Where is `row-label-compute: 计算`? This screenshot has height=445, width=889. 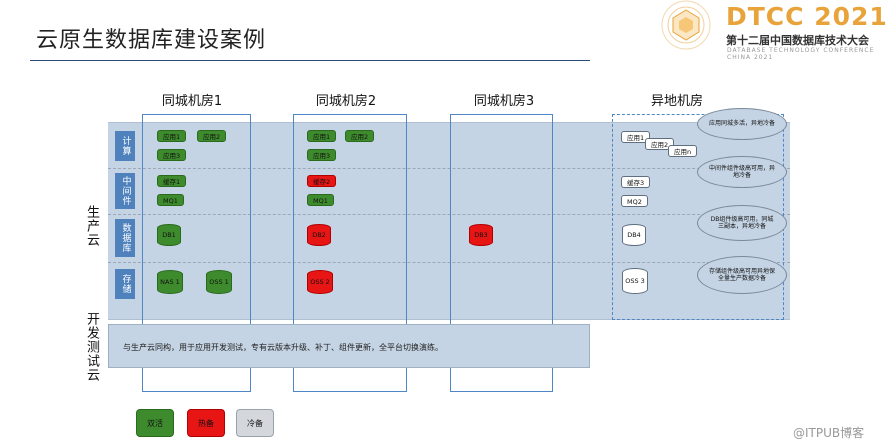
row-label-compute: 计算 is located at coordinates (125, 146).